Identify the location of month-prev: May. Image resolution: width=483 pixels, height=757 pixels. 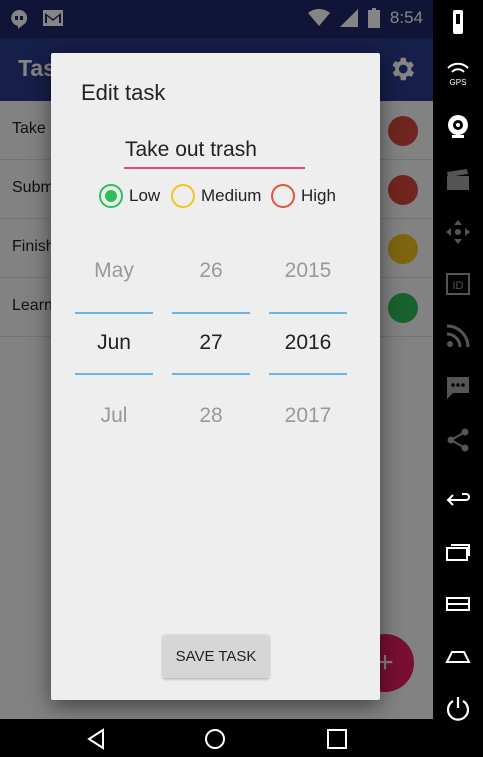
(114, 271).